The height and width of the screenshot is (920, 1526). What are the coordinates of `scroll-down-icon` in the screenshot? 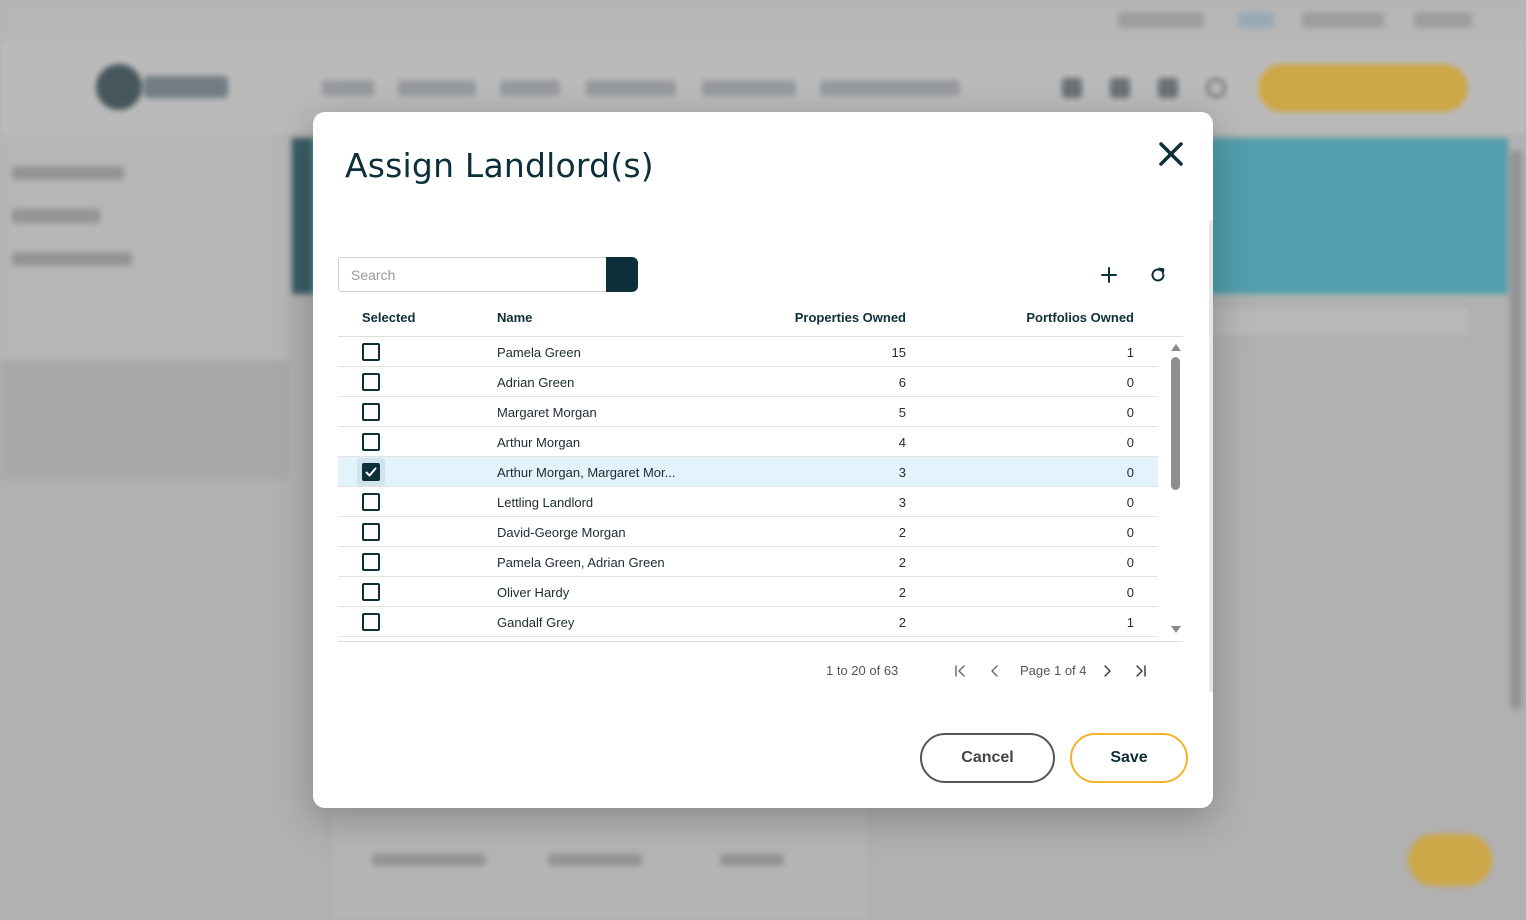 It's located at (1176, 629).